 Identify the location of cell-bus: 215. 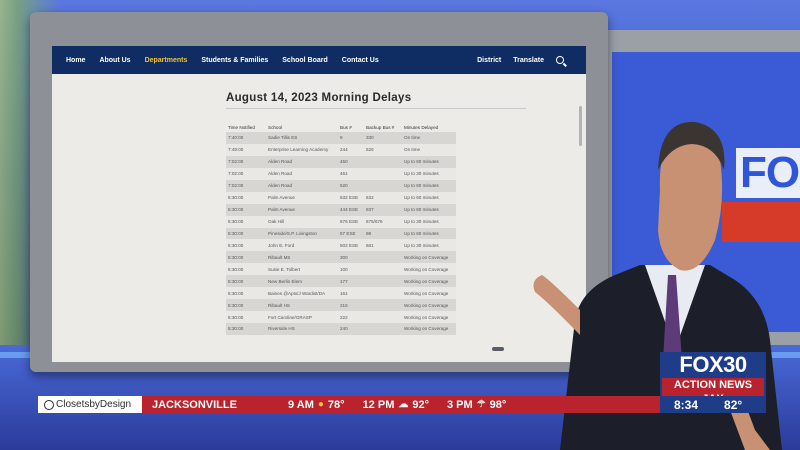
(351, 305).